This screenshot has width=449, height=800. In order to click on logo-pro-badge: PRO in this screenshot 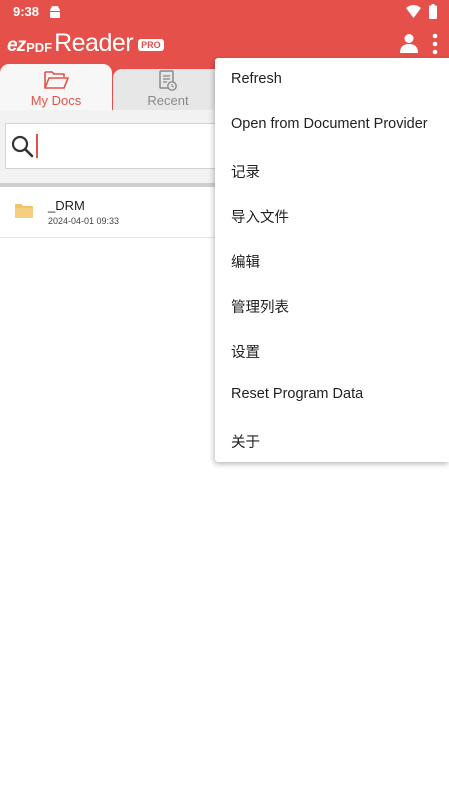, I will do `click(151, 45)`.